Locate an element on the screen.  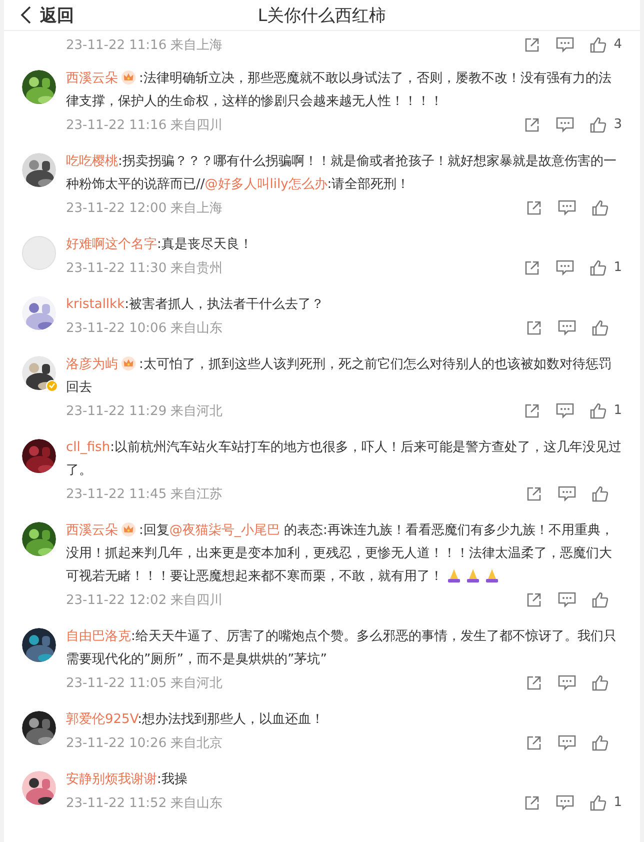
comment-text: kristallkk:被害者抓人，执法者干什么去了？ is located at coordinates (195, 305).